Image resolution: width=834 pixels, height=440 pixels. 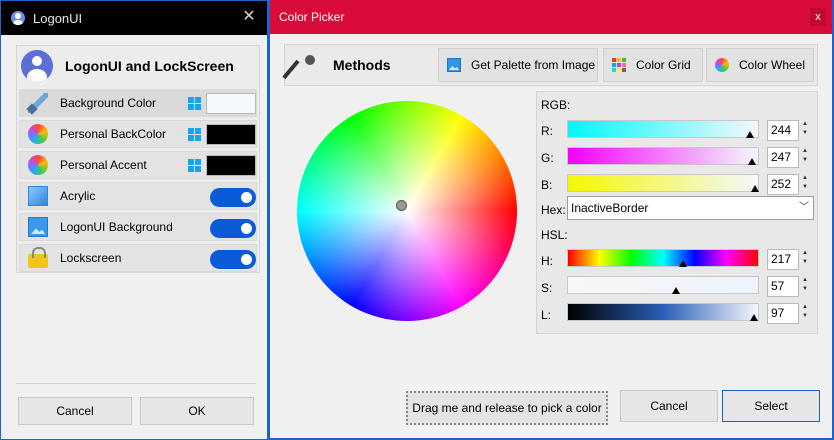 I want to click on logonui-window-title: LogonUI, so click(x=58, y=18).